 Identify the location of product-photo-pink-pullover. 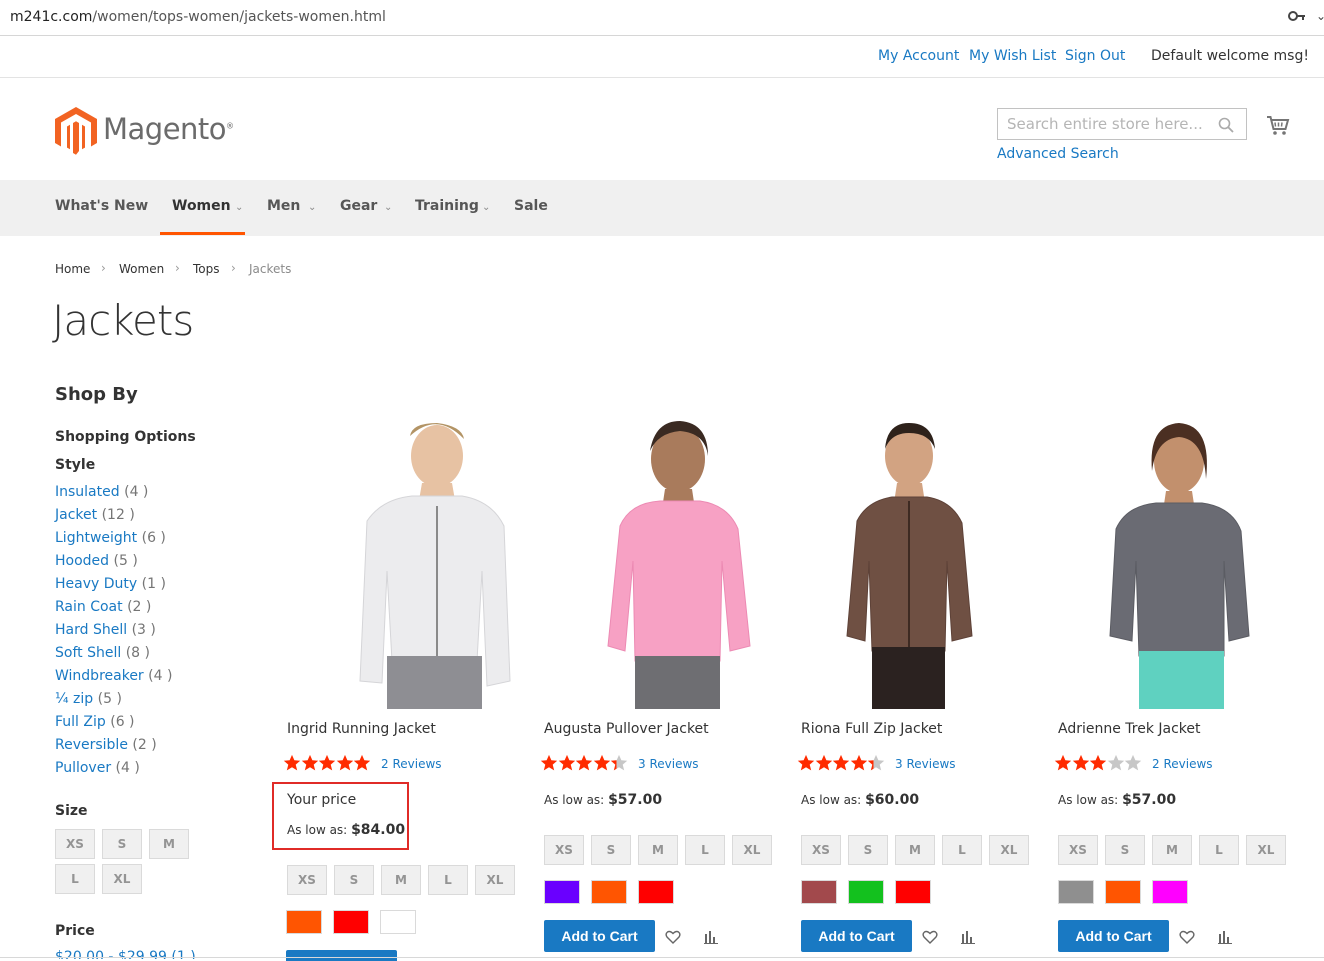
(650, 560).